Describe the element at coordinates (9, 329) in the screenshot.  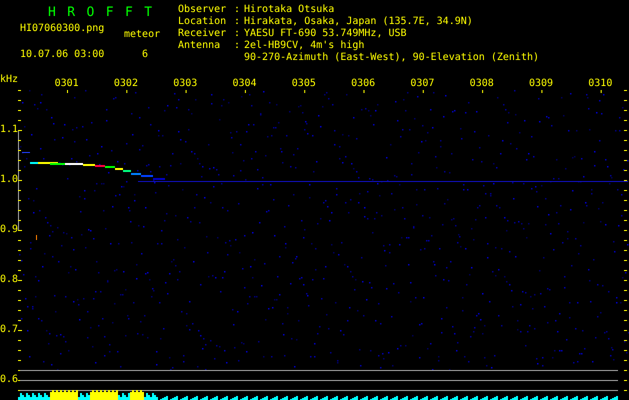
I see `frequency-label: 0.7` at that location.